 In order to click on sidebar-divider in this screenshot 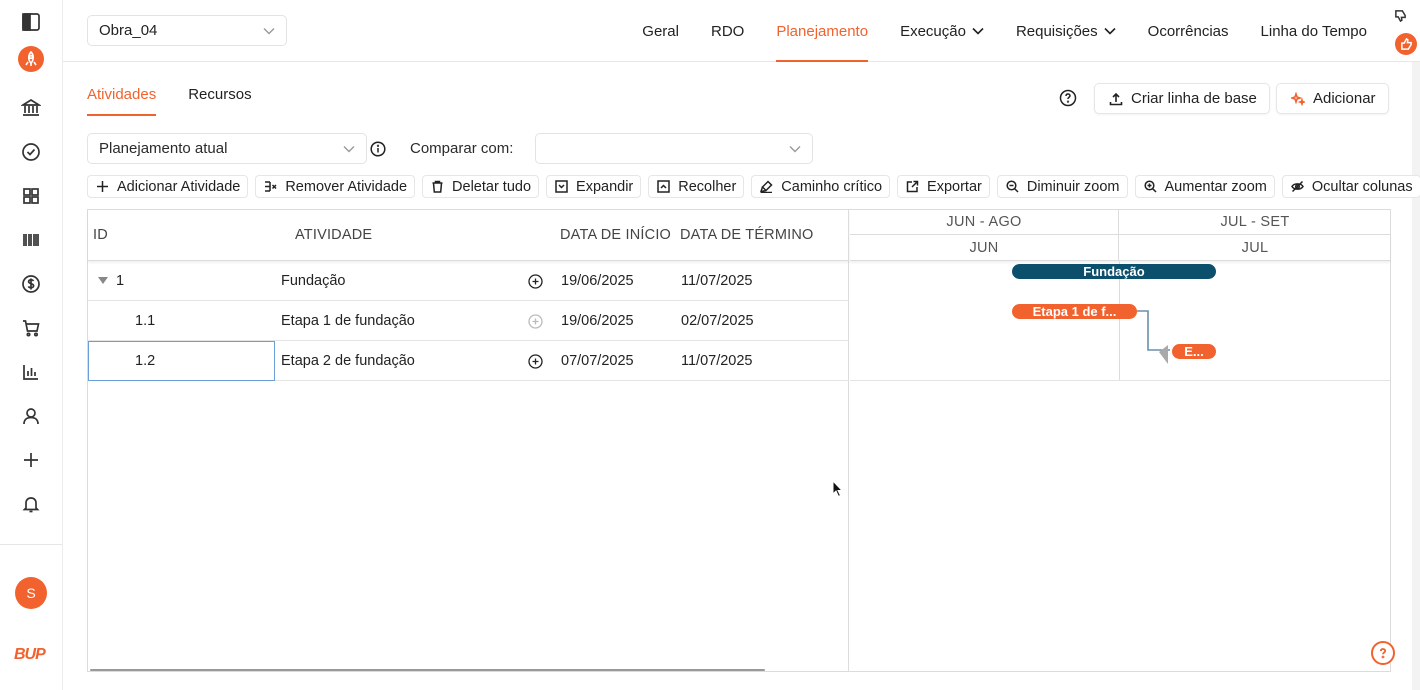, I will do `click(31, 544)`.